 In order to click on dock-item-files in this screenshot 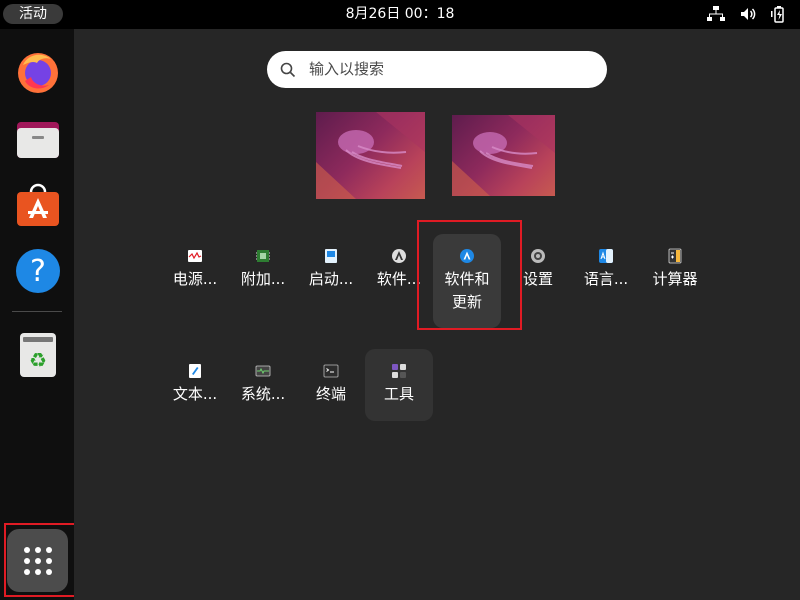, I will do `click(38, 139)`.